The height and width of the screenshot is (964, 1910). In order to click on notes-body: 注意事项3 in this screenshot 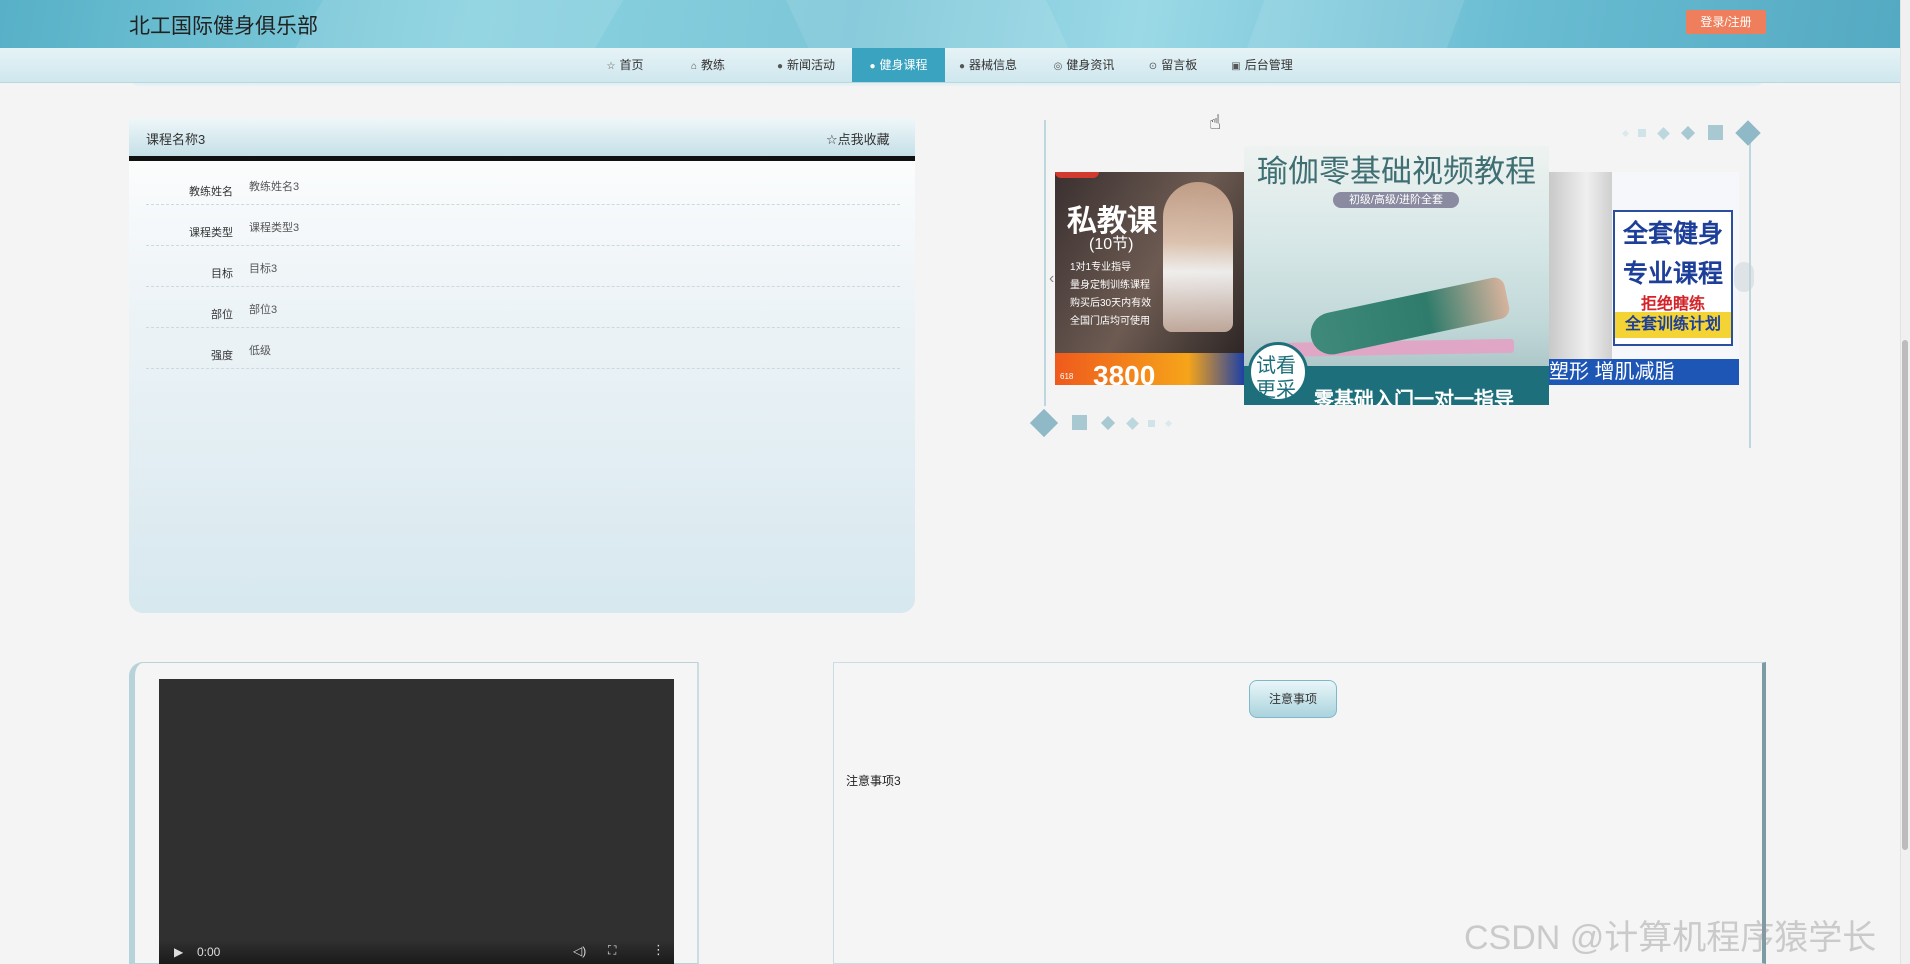, I will do `click(873, 781)`.